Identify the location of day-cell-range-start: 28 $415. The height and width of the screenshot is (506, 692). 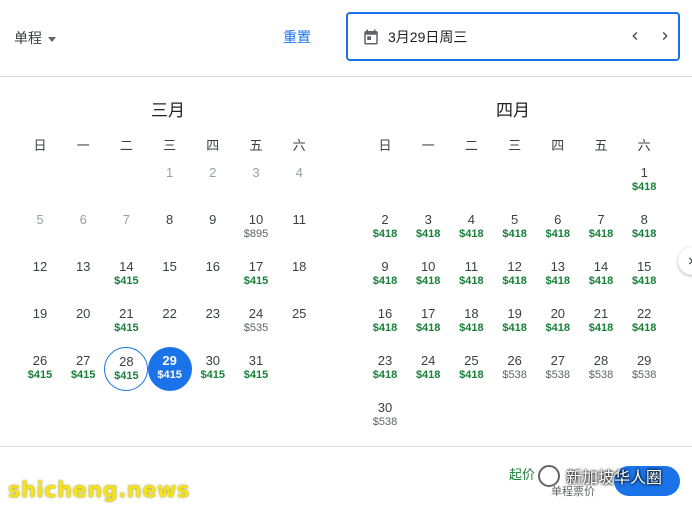
(126, 369).